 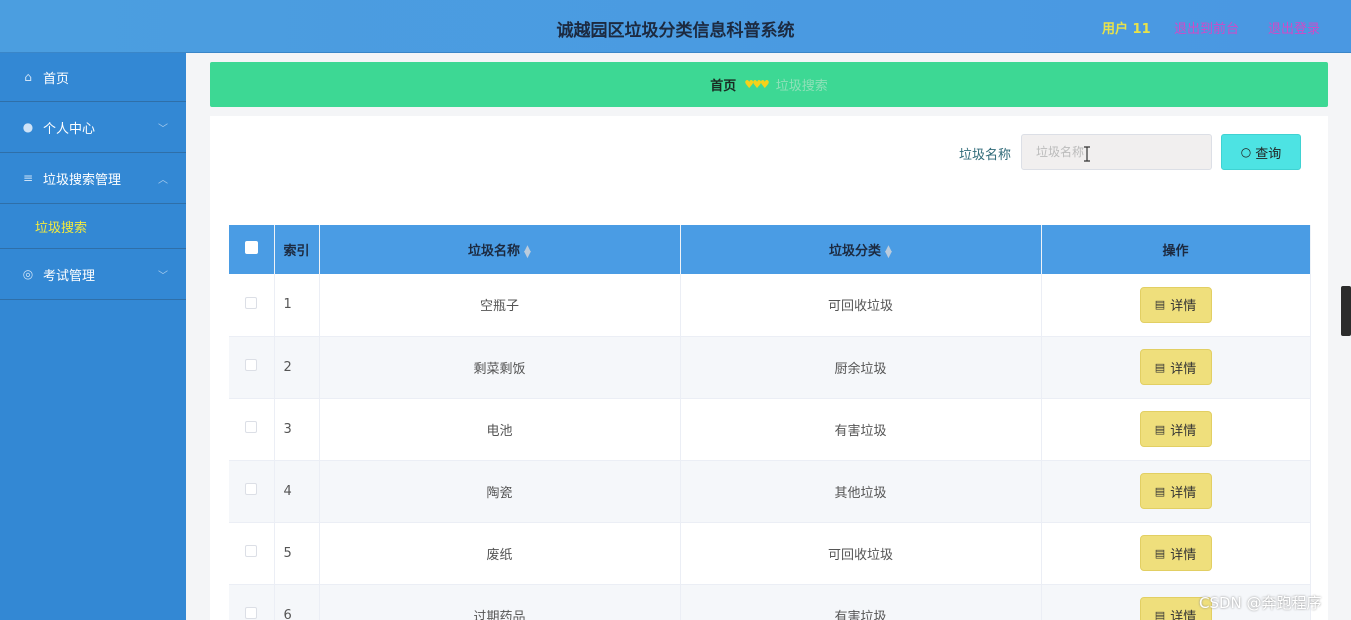 I want to click on row-garbage-name: 过期药品, so click(x=500, y=602).